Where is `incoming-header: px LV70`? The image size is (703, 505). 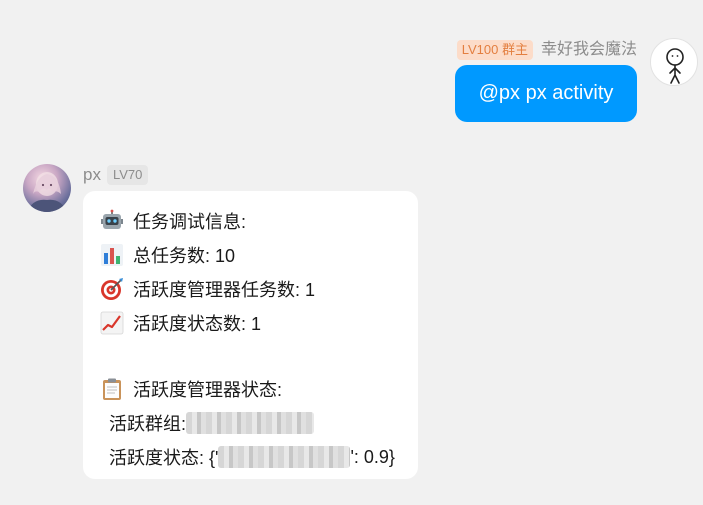
incoming-header: px LV70 is located at coordinates (116, 175).